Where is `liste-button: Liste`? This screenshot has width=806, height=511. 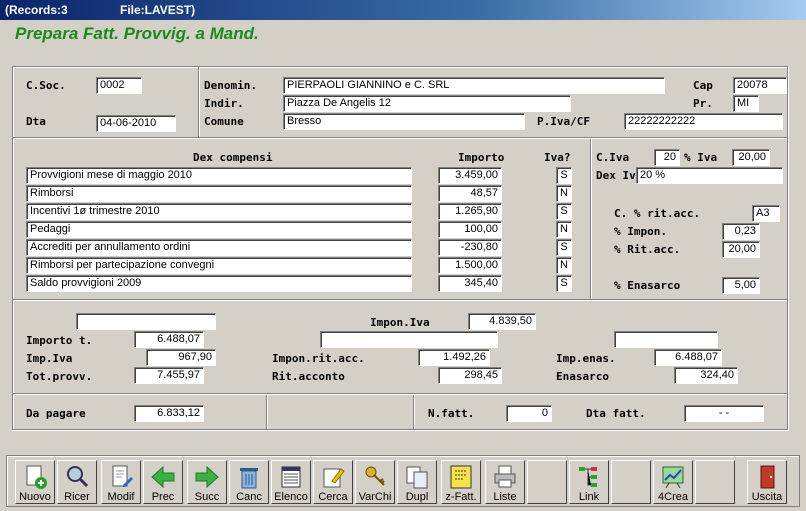 liste-button: Liste is located at coordinates (505, 482).